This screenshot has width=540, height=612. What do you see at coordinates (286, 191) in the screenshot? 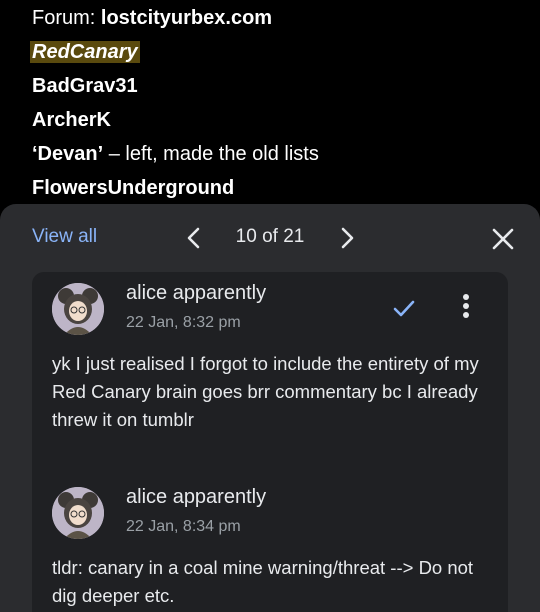
I see `name-line-flowersunderground: FlowersUnderground` at bounding box center [286, 191].